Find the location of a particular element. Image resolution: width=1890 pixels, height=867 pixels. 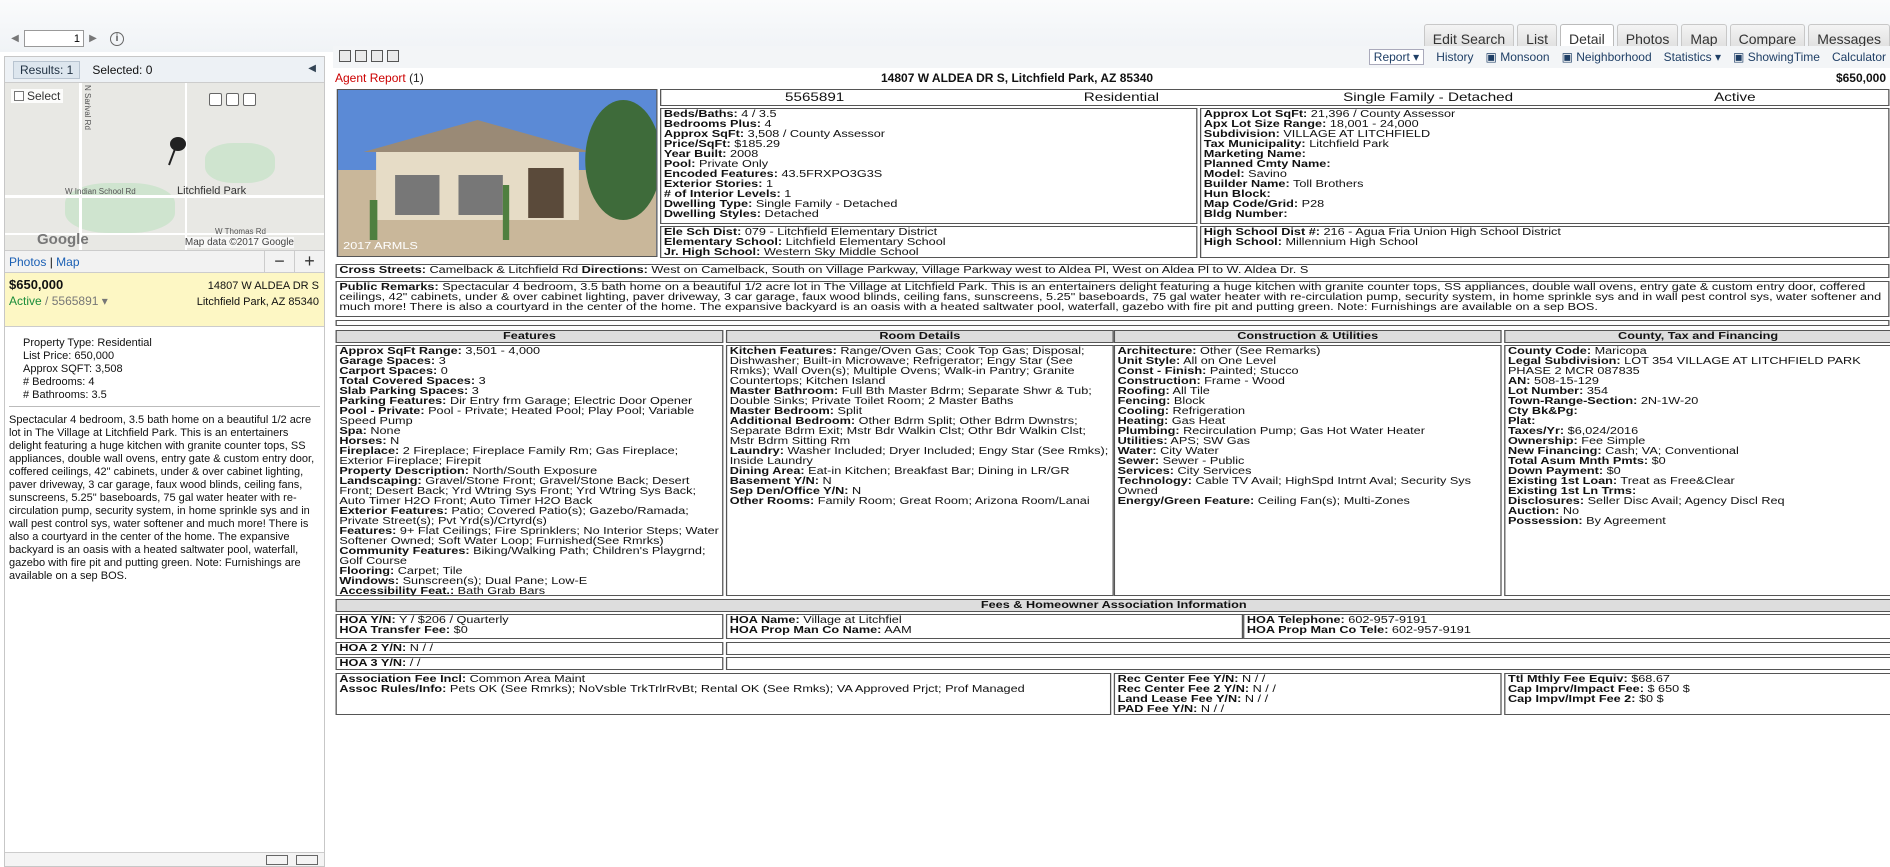

hoa2-info: HOA 2 Y/N: N / / is located at coordinates (529, 648).